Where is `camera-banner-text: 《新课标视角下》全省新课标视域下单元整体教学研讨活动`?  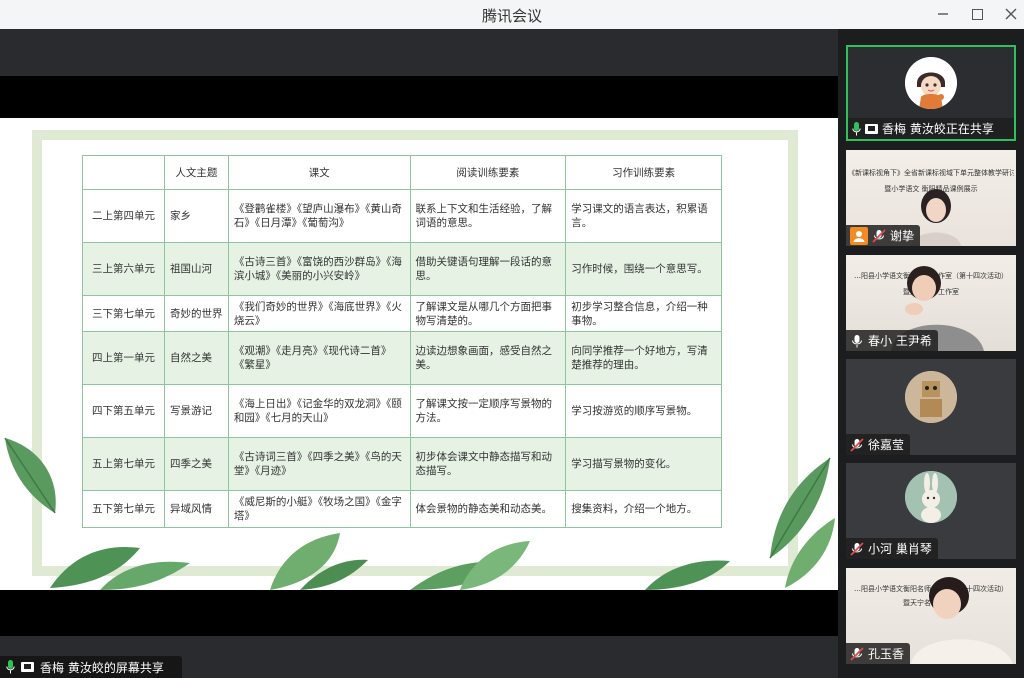 camera-banner-text: 《新课标视角下》全省新课标视域下单元整体教学研讨活动 is located at coordinates (931, 173).